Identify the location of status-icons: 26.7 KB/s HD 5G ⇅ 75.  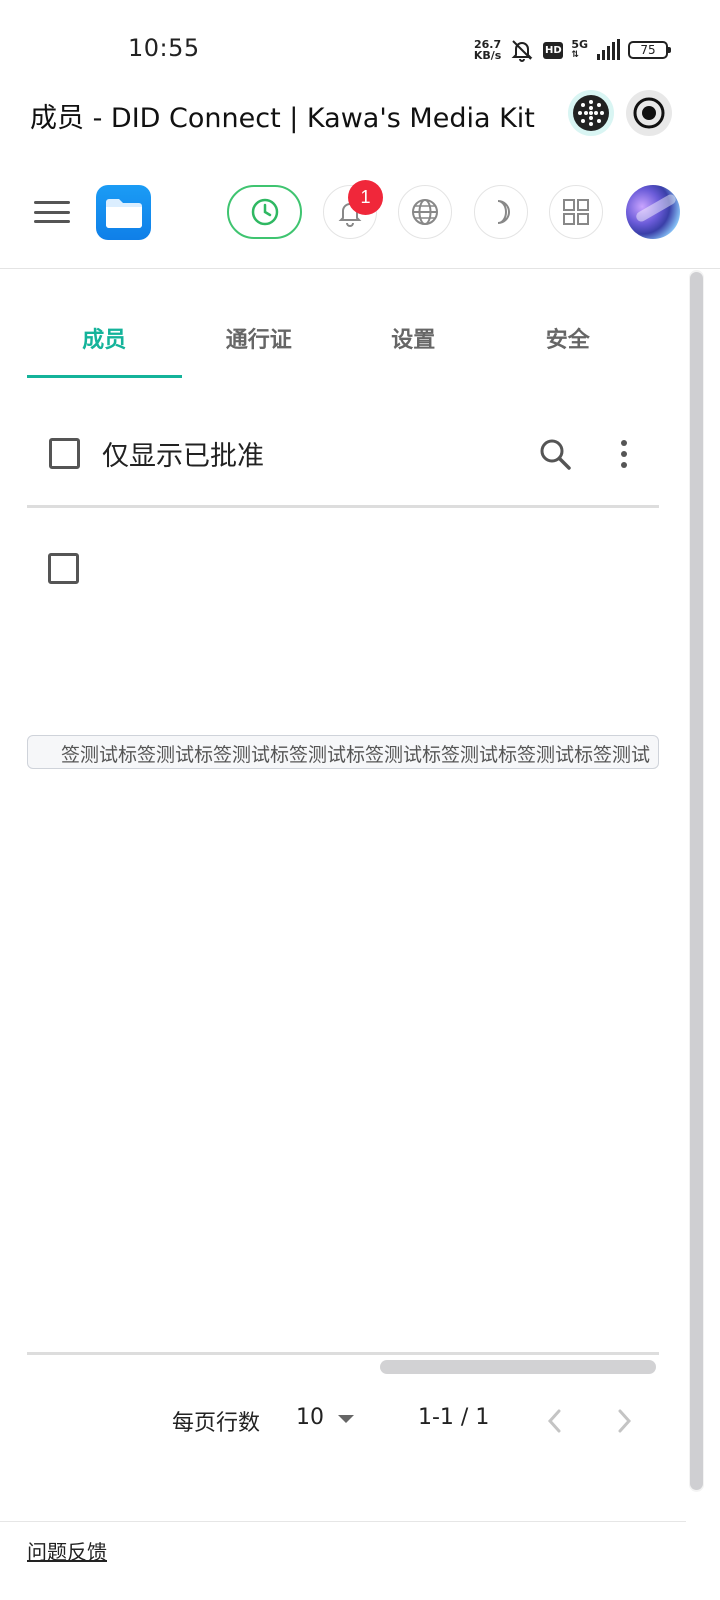
(572, 50).